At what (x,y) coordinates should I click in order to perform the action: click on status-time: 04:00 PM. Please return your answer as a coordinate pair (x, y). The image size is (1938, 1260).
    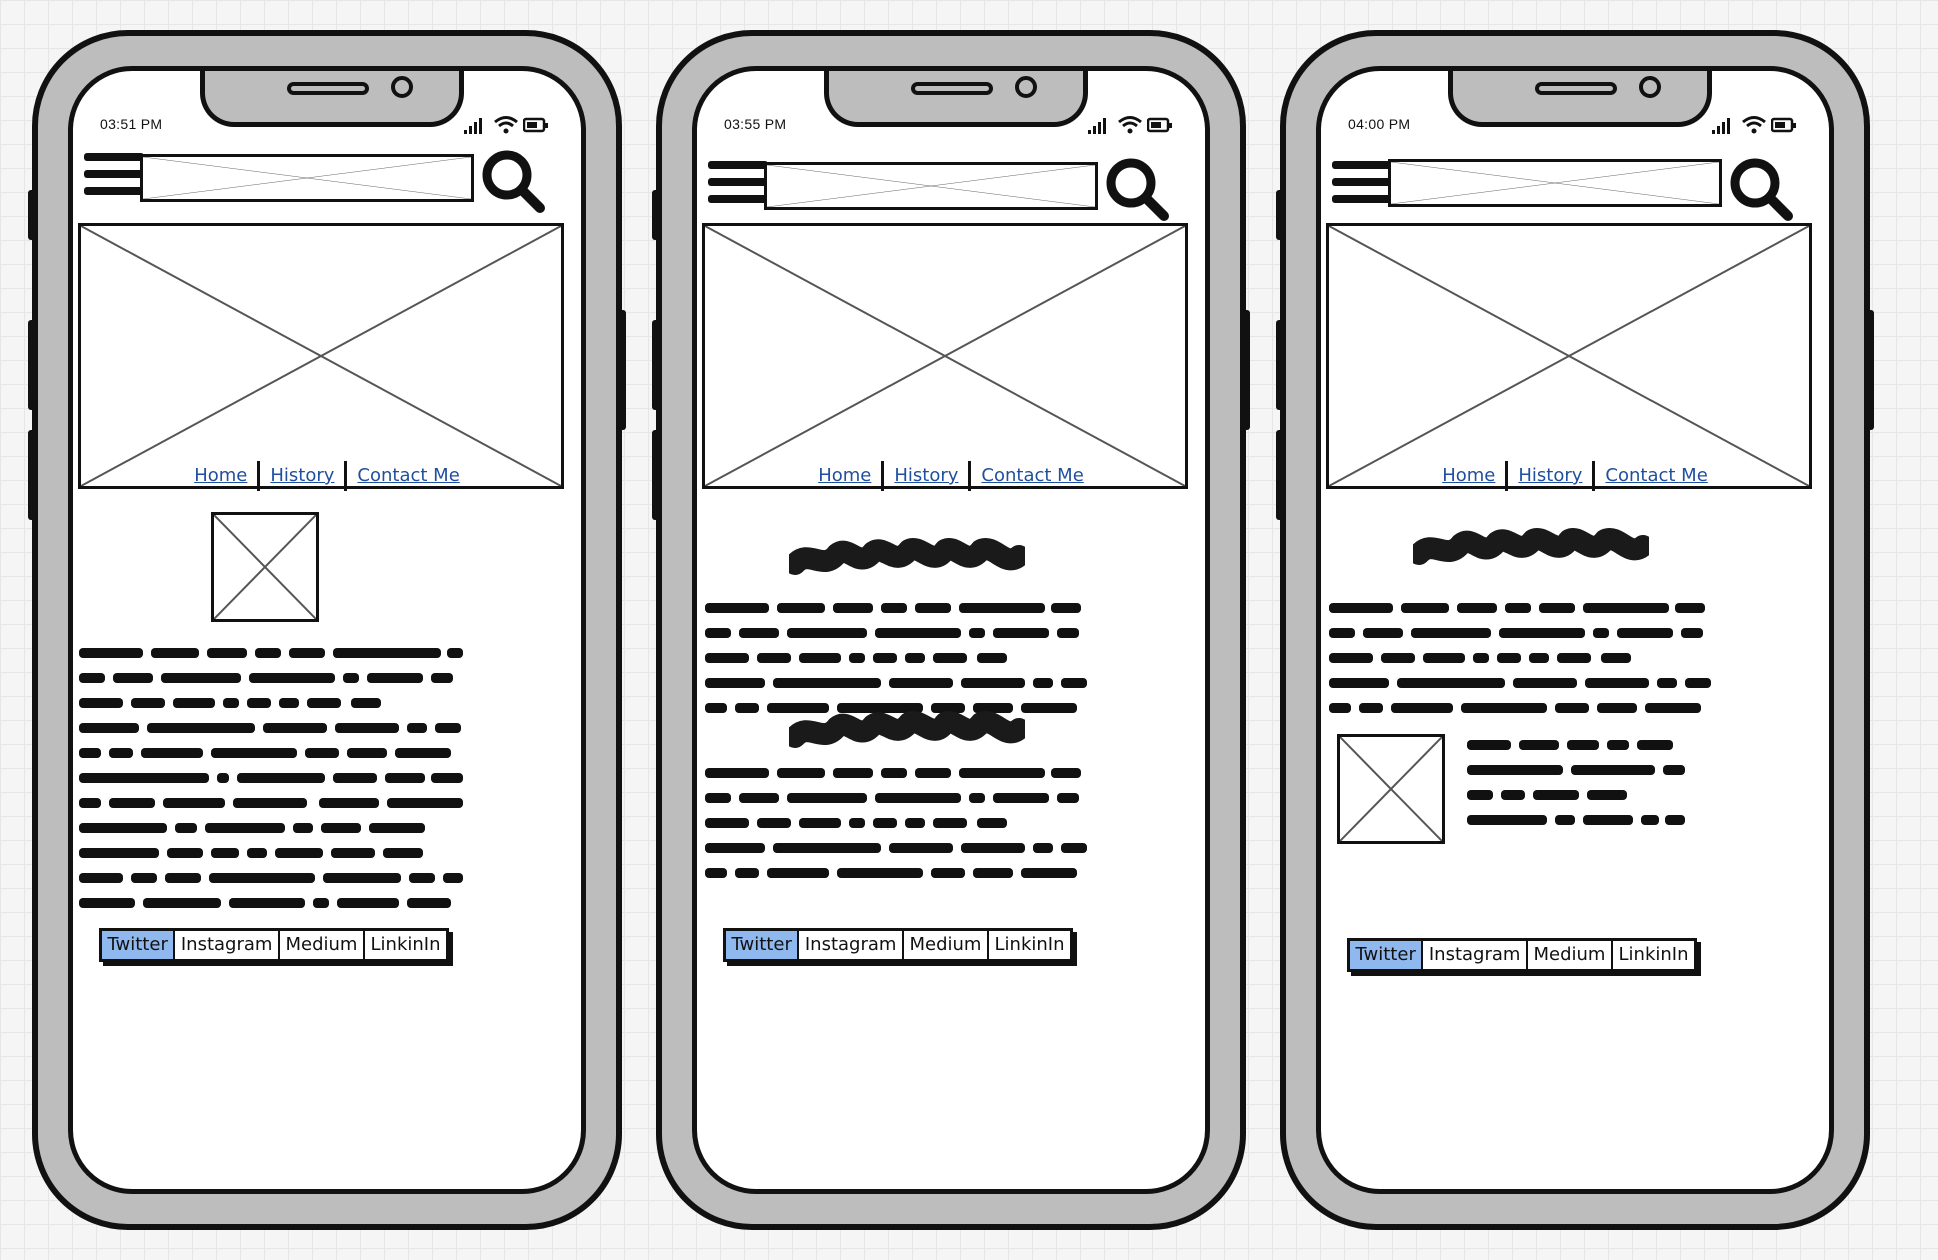
    Looking at the image, I should click on (1379, 124).